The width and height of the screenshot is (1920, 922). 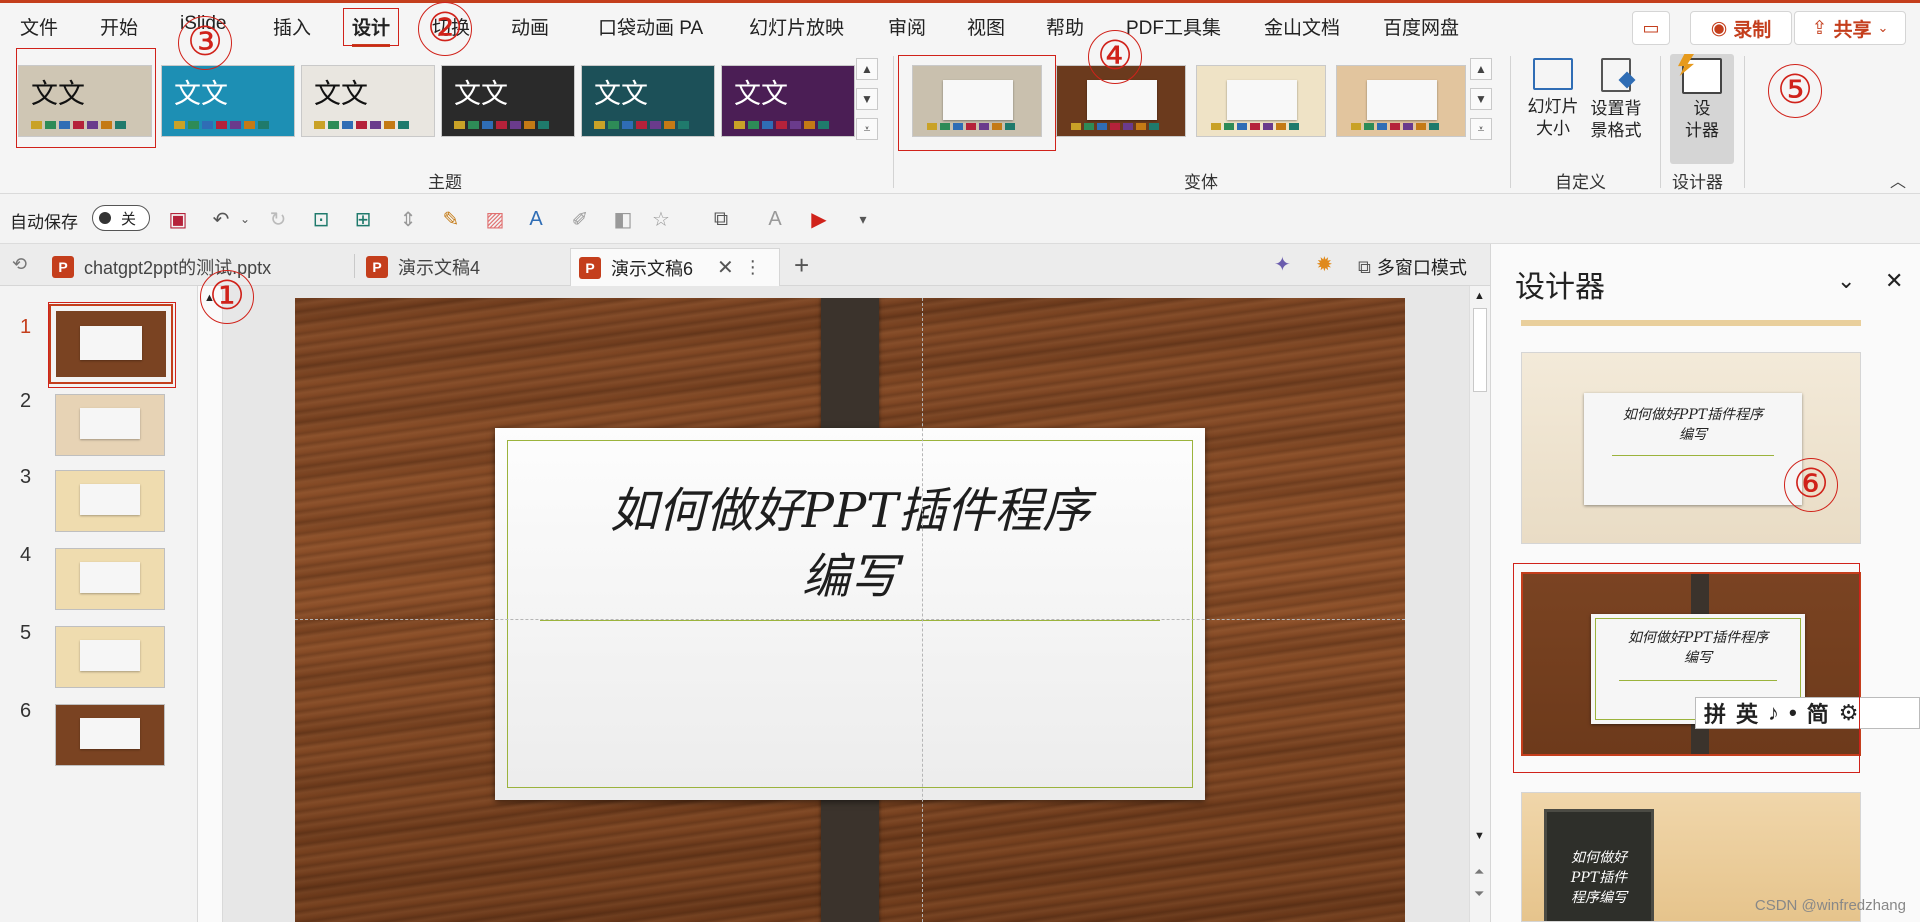 What do you see at coordinates (1302, 26) in the screenshot?
I see `tab-kingsoft-docs: 金山文档` at bounding box center [1302, 26].